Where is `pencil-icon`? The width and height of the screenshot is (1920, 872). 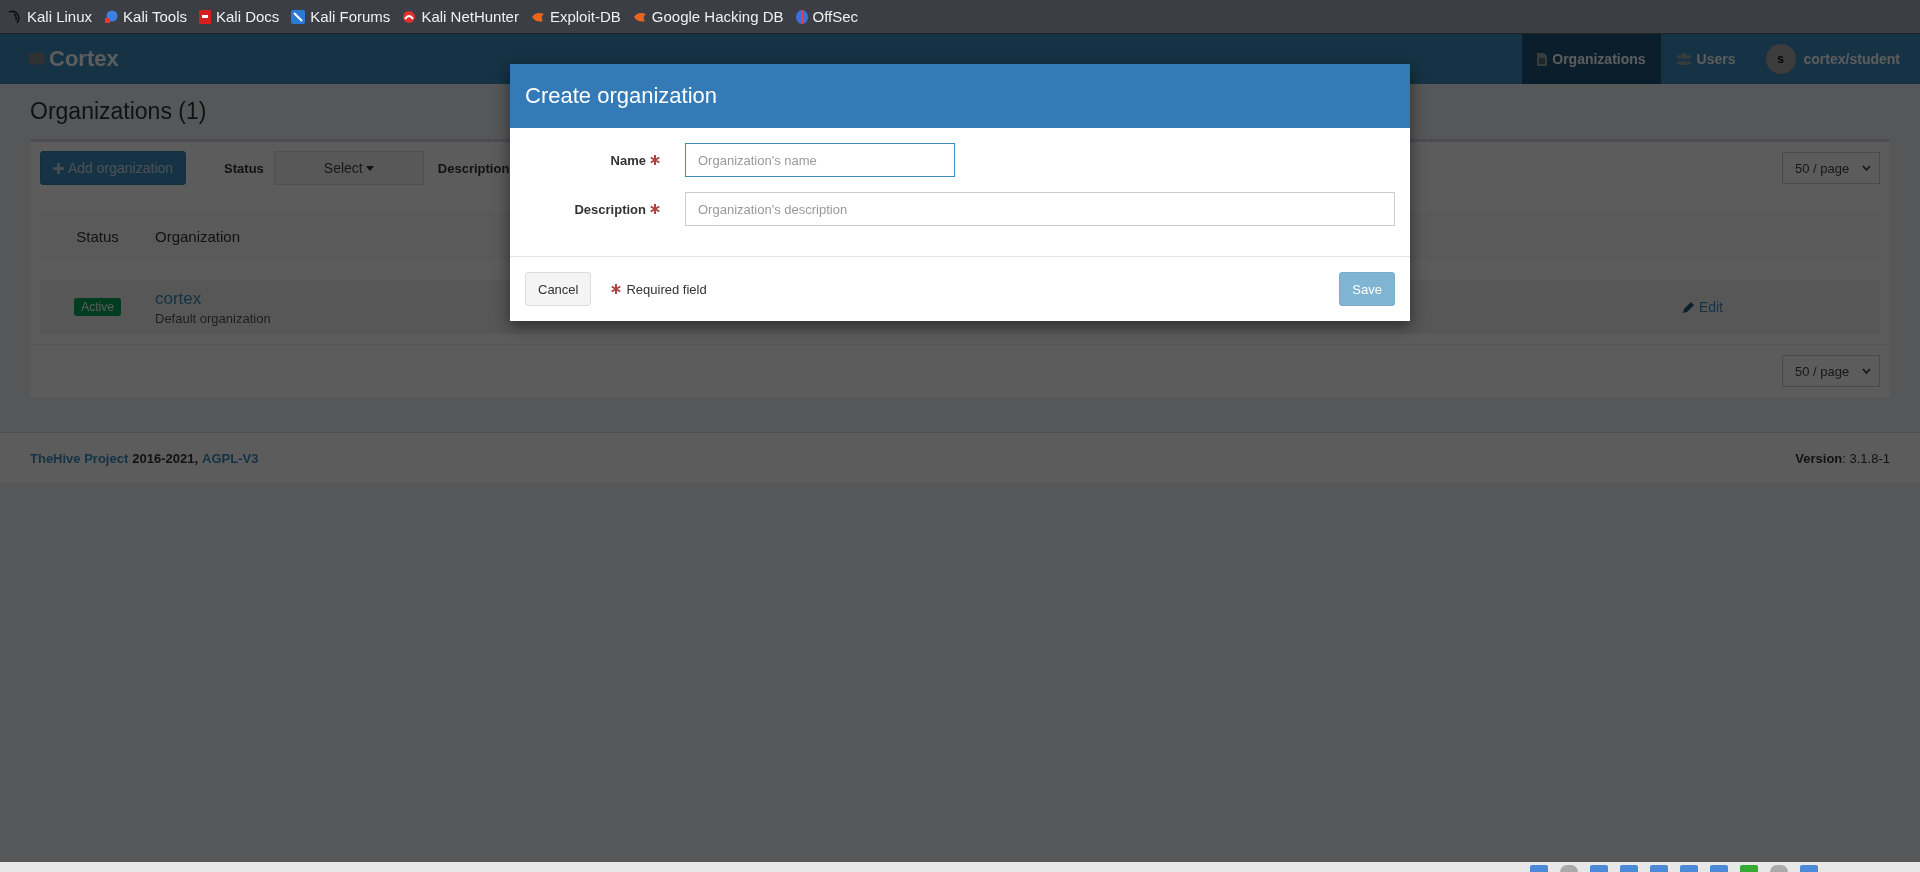 pencil-icon is located at coordinates (1688, 307).